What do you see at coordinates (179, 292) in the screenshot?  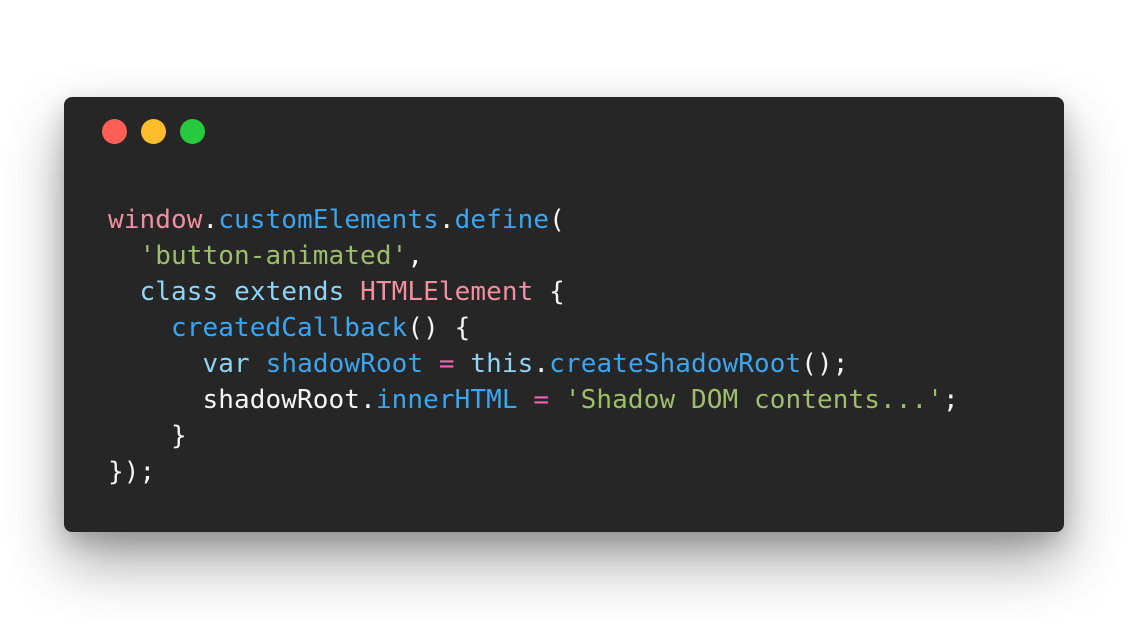 I see `code-token-keyword: class` at bounding box center [179, 292].